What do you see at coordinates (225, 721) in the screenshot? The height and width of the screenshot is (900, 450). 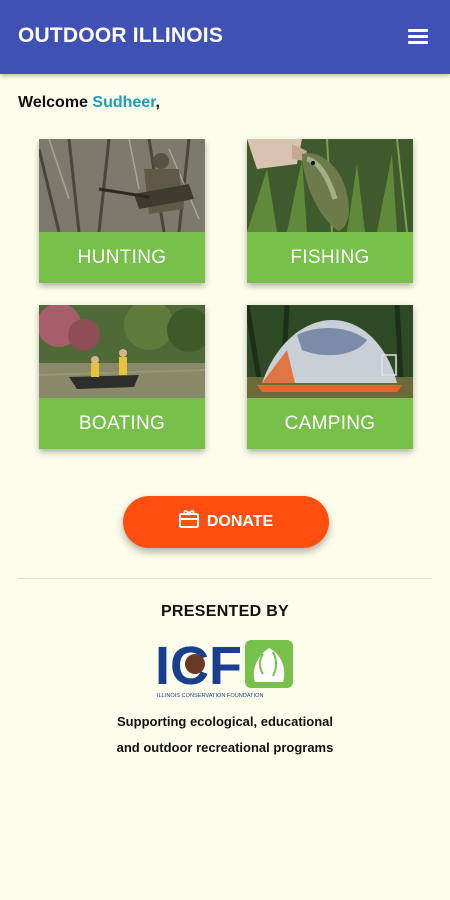 I see `tagline-line-1: Supporting ecological, educational` at bounding box center [225, 721].